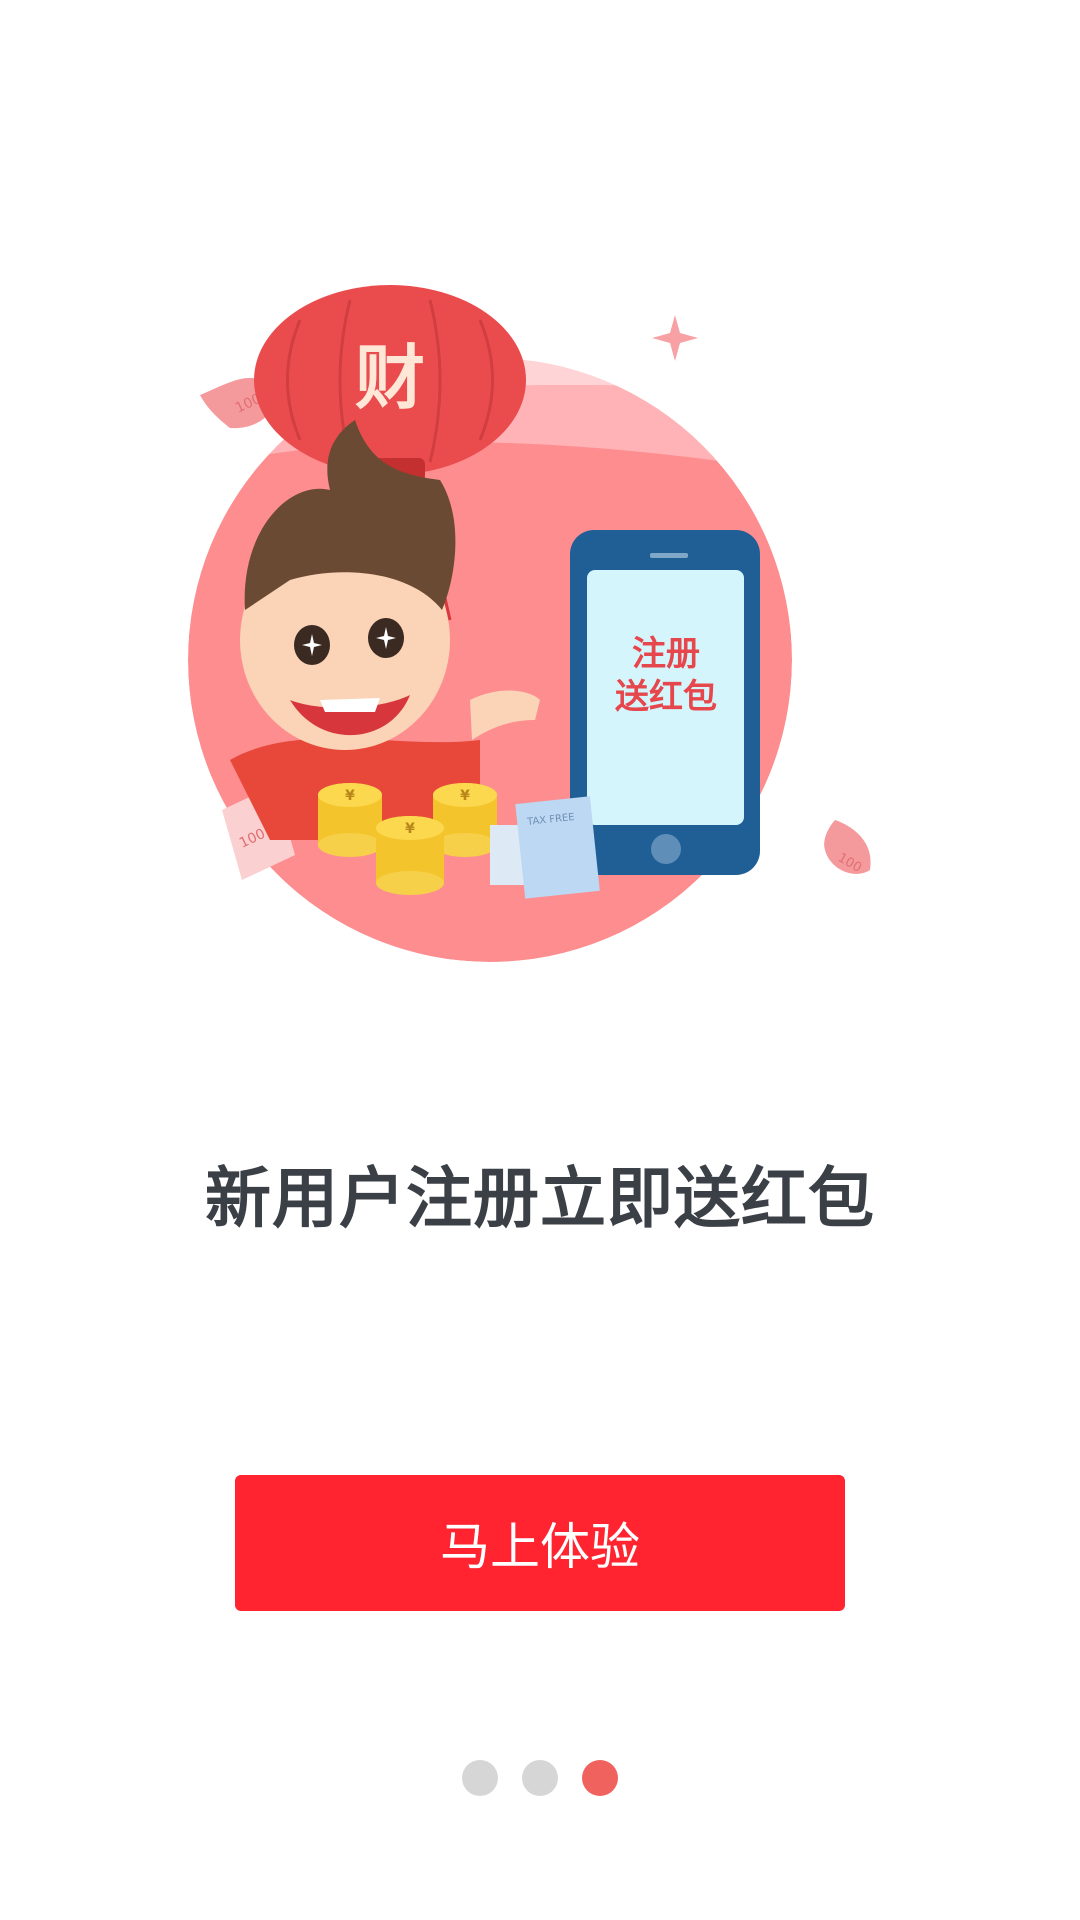 This screenshot has width=1080, height=1920. I want to click on page-indicator-dot-active, so click(600, 1778).